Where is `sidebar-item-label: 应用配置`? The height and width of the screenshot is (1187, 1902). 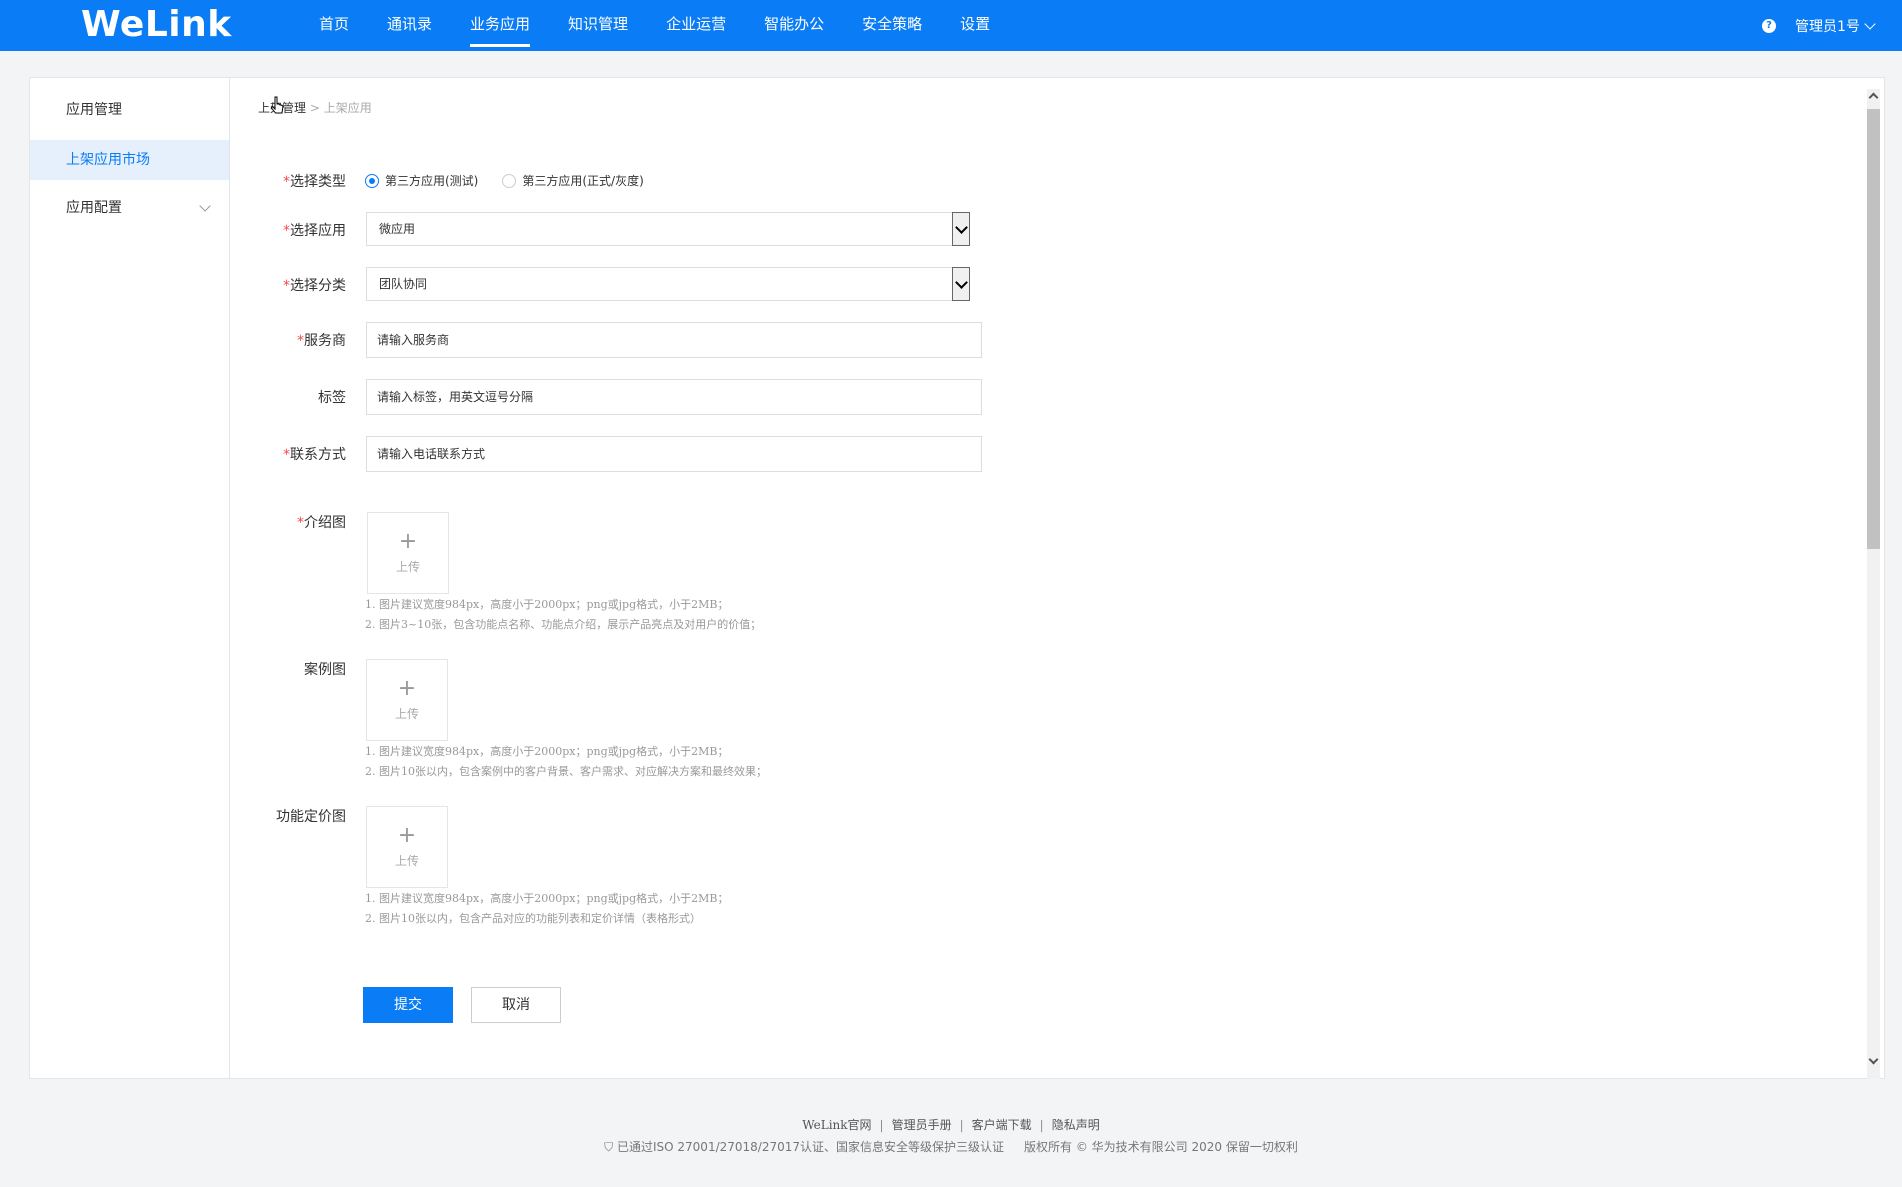
sidebar-item-label: 应用配置 is located at coordinates (94, 208).